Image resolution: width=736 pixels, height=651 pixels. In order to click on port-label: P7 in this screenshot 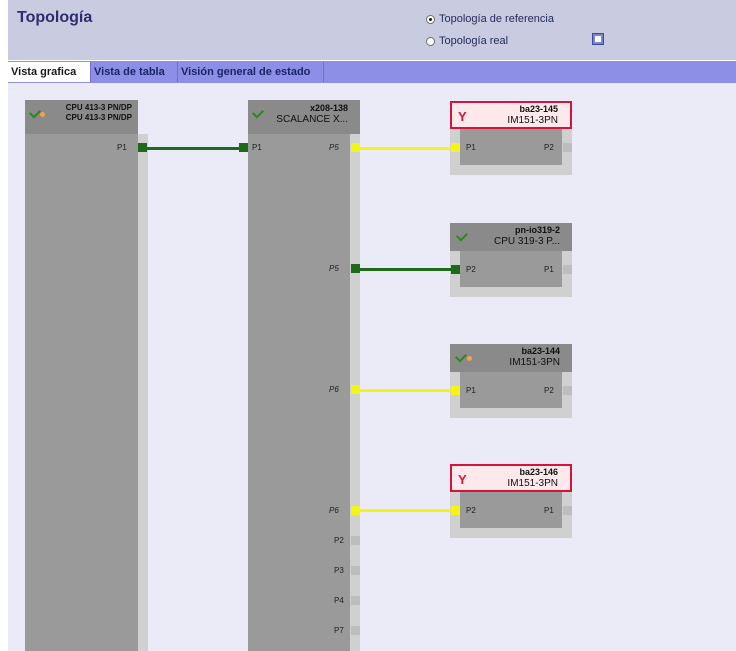, I will do `click(339, 630)`.